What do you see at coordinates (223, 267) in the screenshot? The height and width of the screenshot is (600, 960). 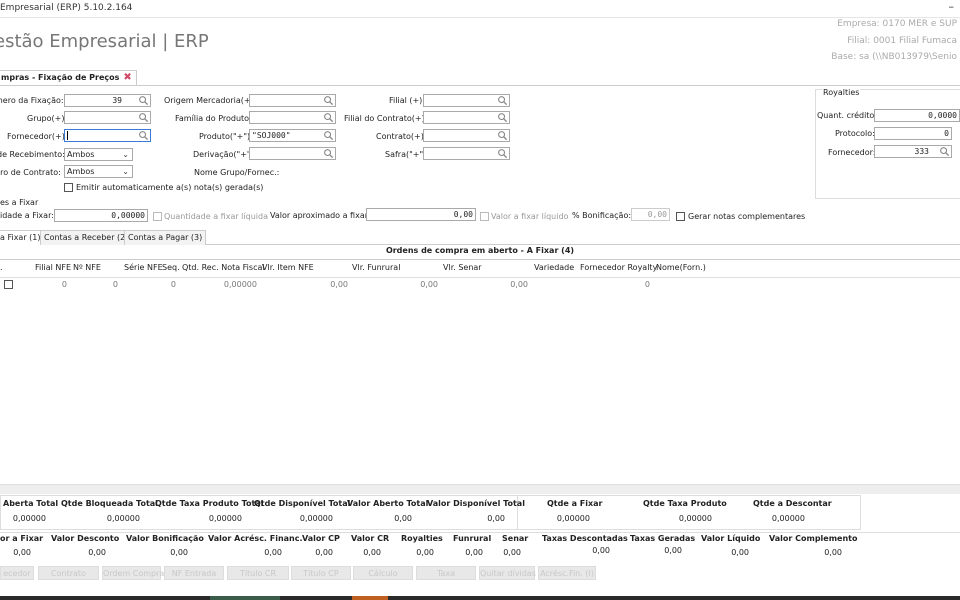 I see `grid-col-qtd-rec: Qtd. Rec. Nota Fiscal` at bounding box center [223, 267].